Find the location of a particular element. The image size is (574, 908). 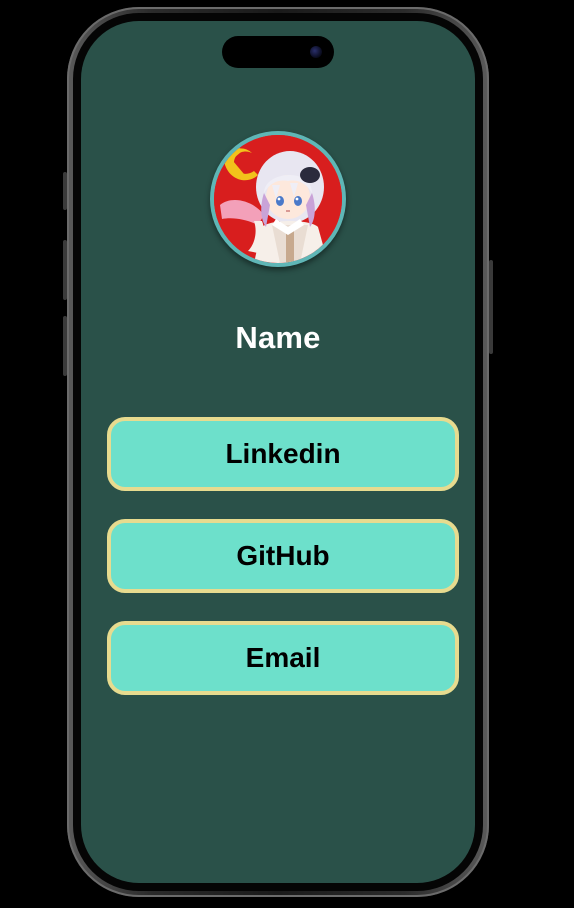

avatar is located at coordinates (278, 199).